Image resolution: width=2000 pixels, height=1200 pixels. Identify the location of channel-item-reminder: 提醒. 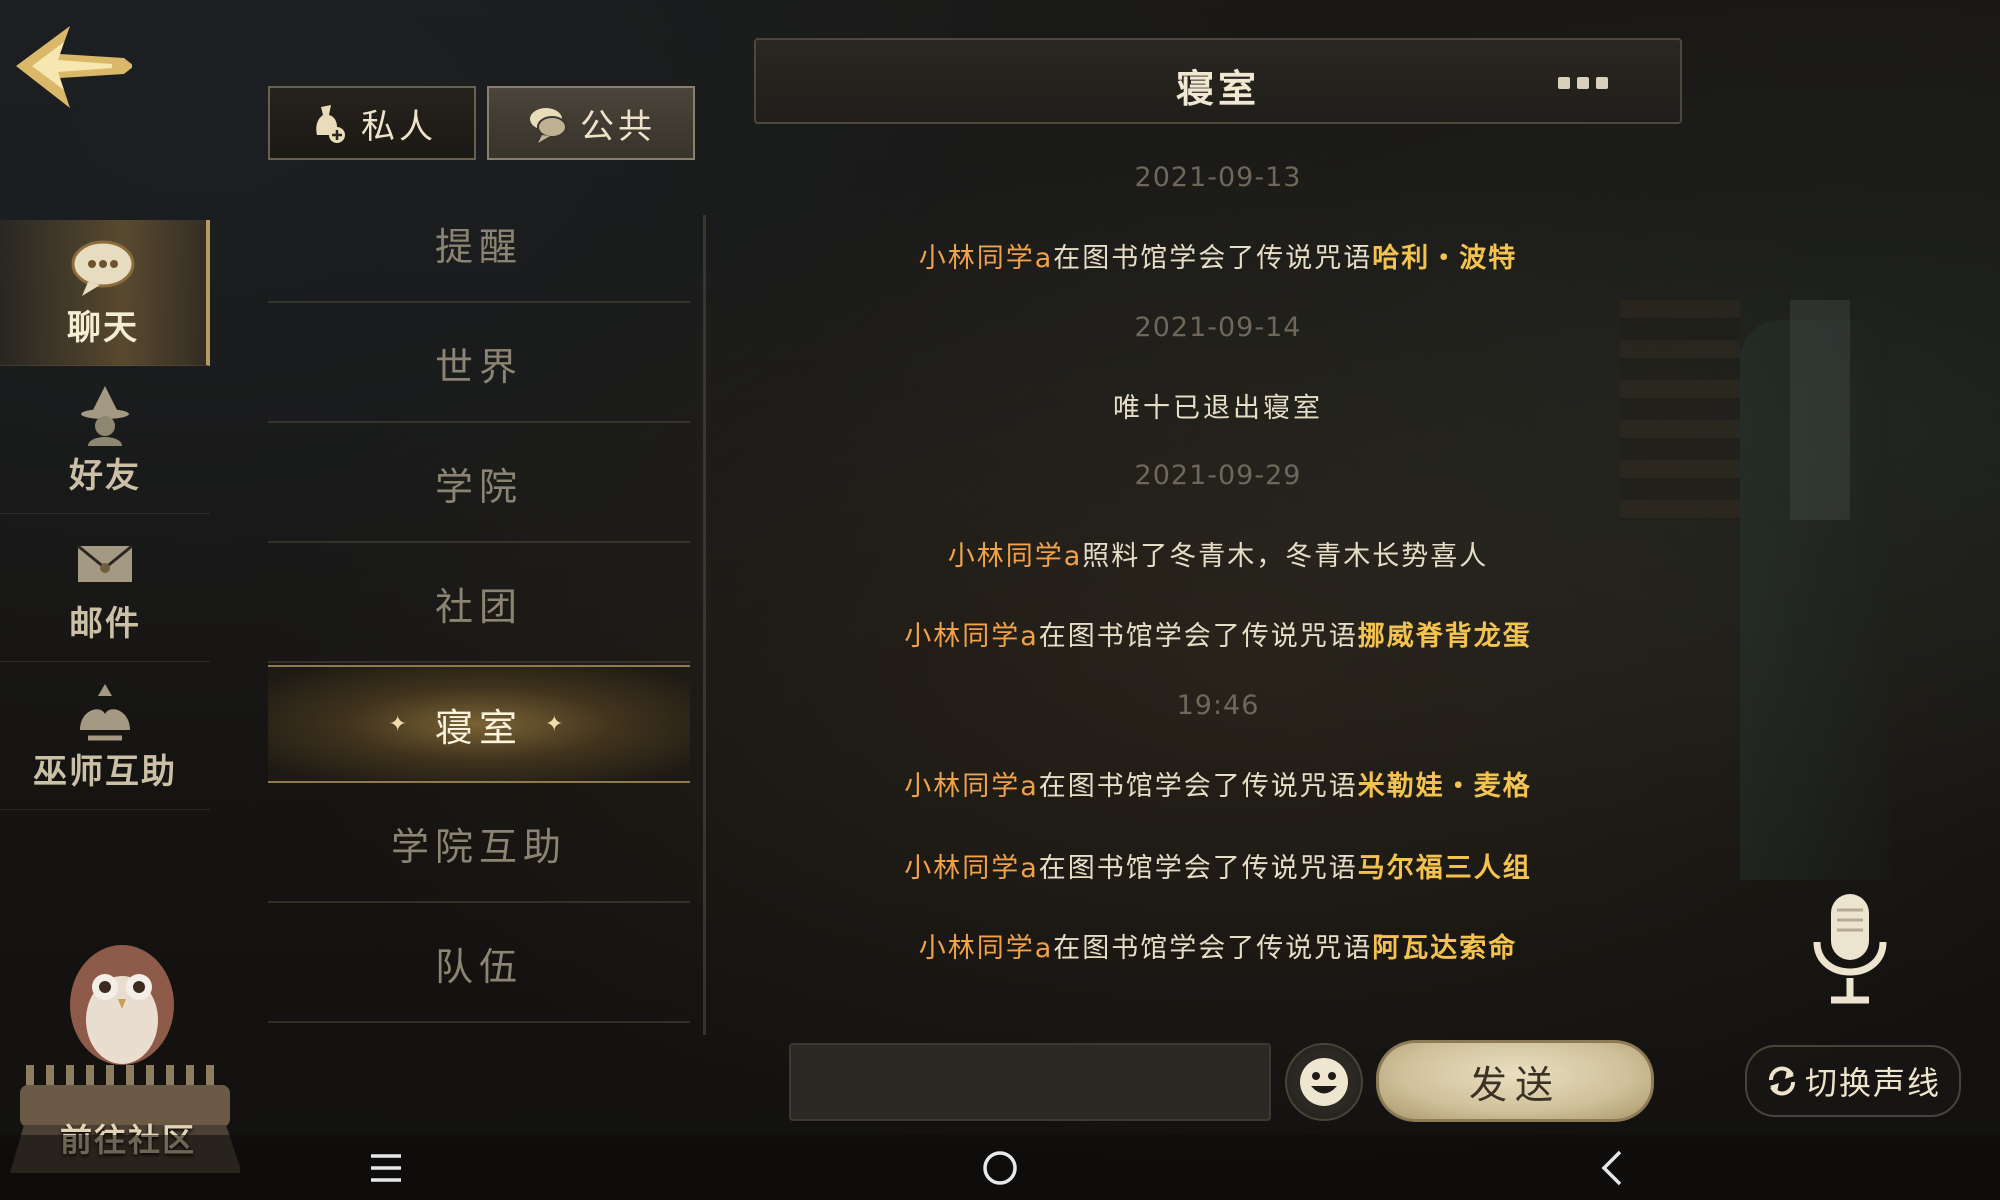
(479, 244).